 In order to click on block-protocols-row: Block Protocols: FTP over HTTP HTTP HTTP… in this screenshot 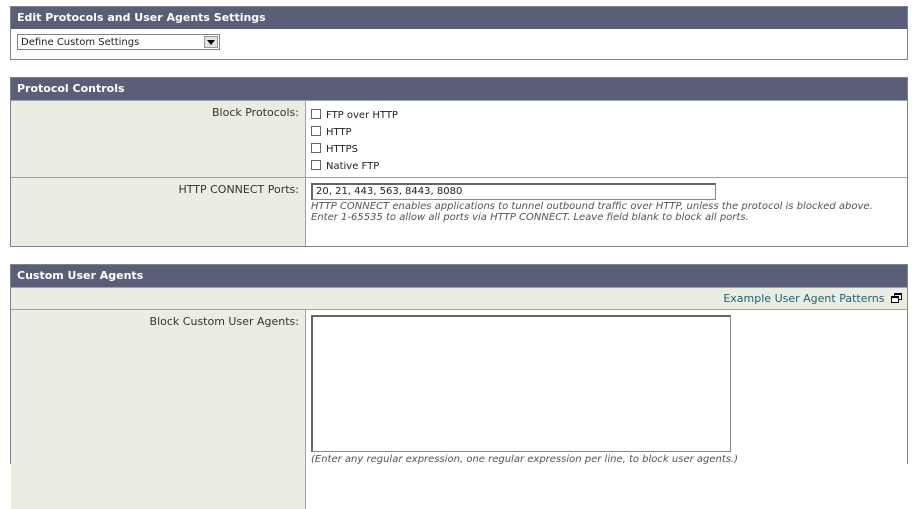, I will do `click(459, 138)`.